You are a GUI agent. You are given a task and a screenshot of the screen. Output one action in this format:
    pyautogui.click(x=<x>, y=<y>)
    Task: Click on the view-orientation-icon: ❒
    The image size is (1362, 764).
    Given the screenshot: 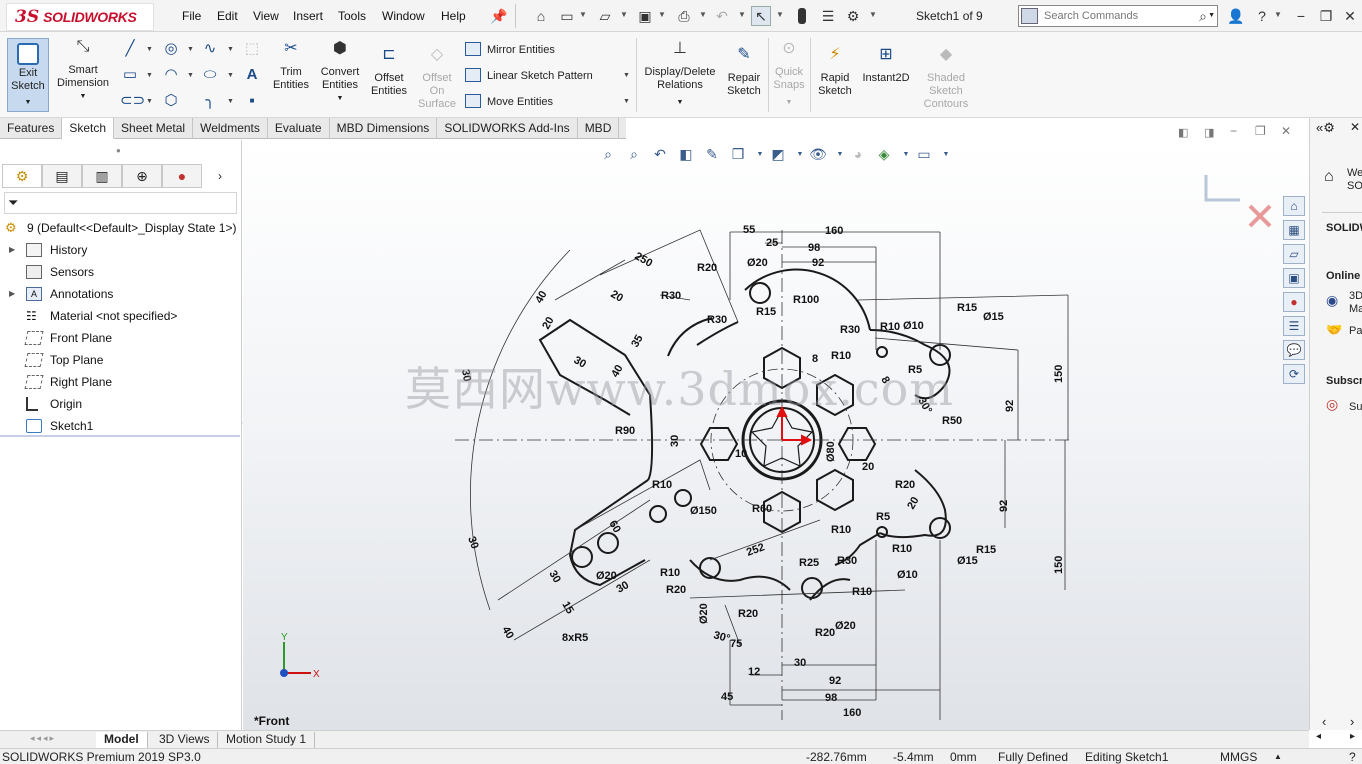 What is the action you would take?
    pyautogui.click(x=738, y=155)
    